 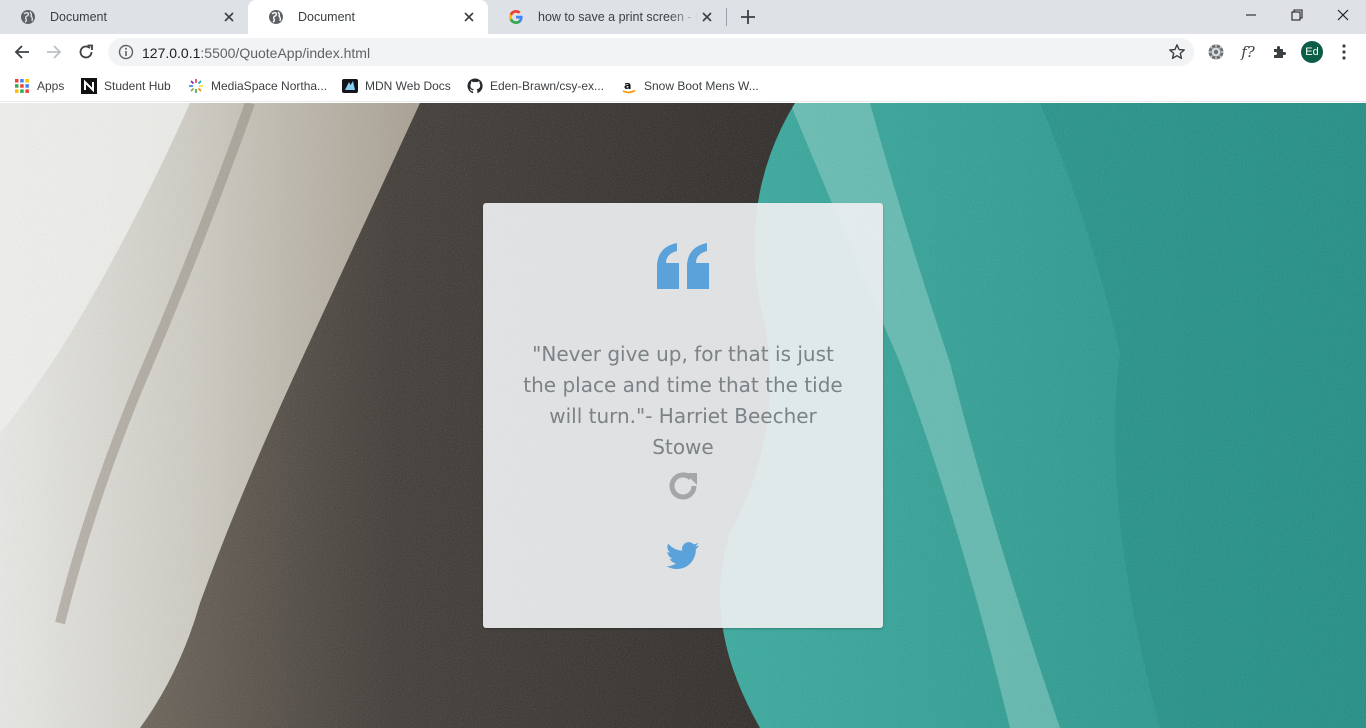 I want to click on extension-fx-label: f?, so click(x=1248, y=52).